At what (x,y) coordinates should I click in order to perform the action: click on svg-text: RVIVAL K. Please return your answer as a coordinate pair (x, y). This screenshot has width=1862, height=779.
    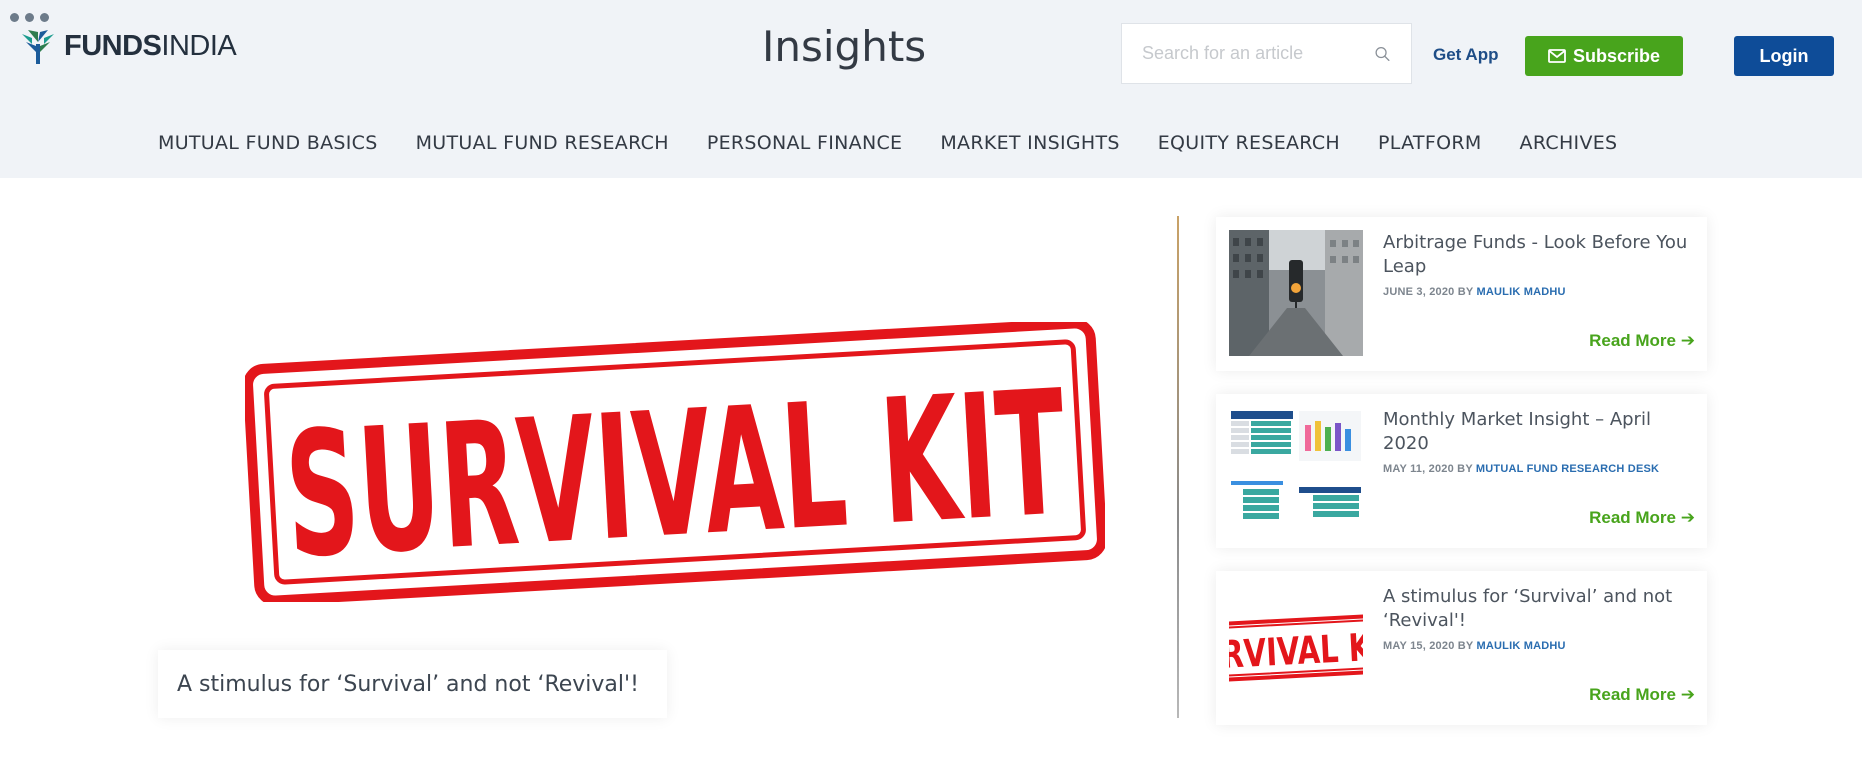
    Looking at the image, I should click on (1296, 651).